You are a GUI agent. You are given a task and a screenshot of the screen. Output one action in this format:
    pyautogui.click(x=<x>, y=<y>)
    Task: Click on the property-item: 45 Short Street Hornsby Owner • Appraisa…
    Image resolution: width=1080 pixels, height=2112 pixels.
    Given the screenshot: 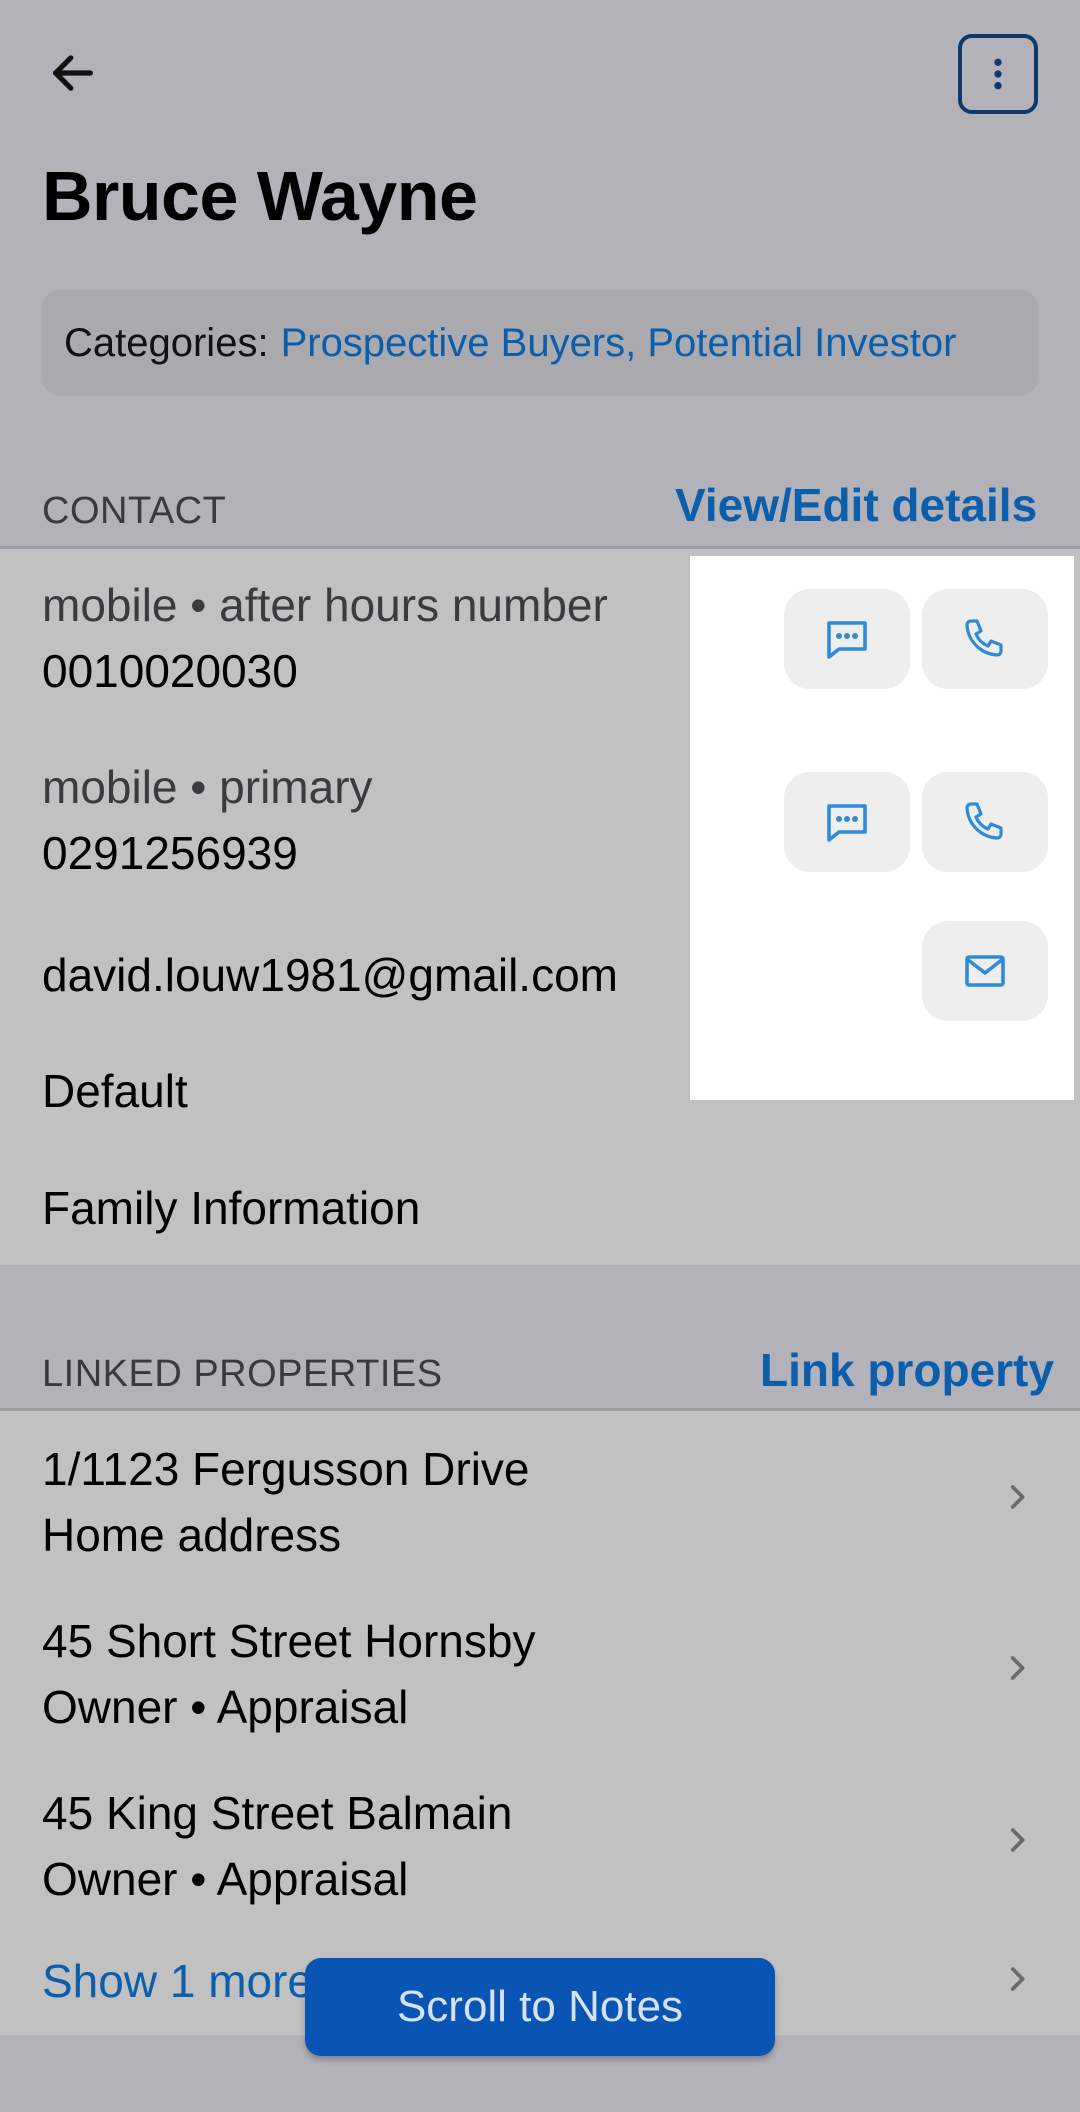 What is the action you would take?
    pyautogui.click(x=288, y=1674)
    